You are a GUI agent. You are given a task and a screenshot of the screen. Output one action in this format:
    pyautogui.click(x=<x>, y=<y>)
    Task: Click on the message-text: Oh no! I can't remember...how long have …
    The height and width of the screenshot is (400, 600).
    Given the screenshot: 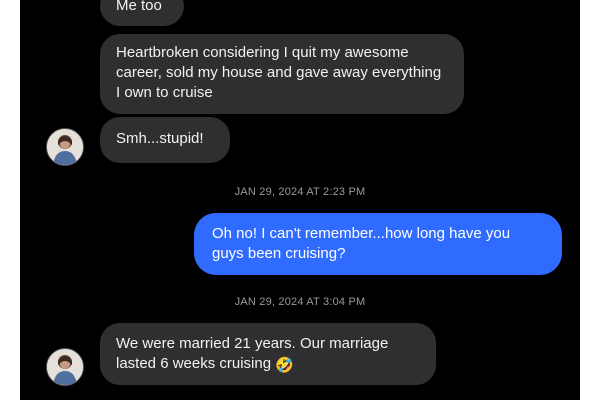 What is the action you would take?
    pyautogui.click(x=361, y=243)
    